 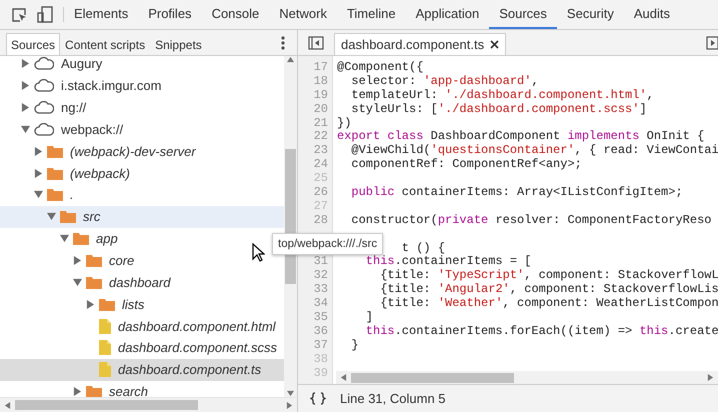 What do you see at coordinates (83, 85) in the screenshot?
I see `tree-item: i.stack.imgur.com` at bounding box center [83, 85].